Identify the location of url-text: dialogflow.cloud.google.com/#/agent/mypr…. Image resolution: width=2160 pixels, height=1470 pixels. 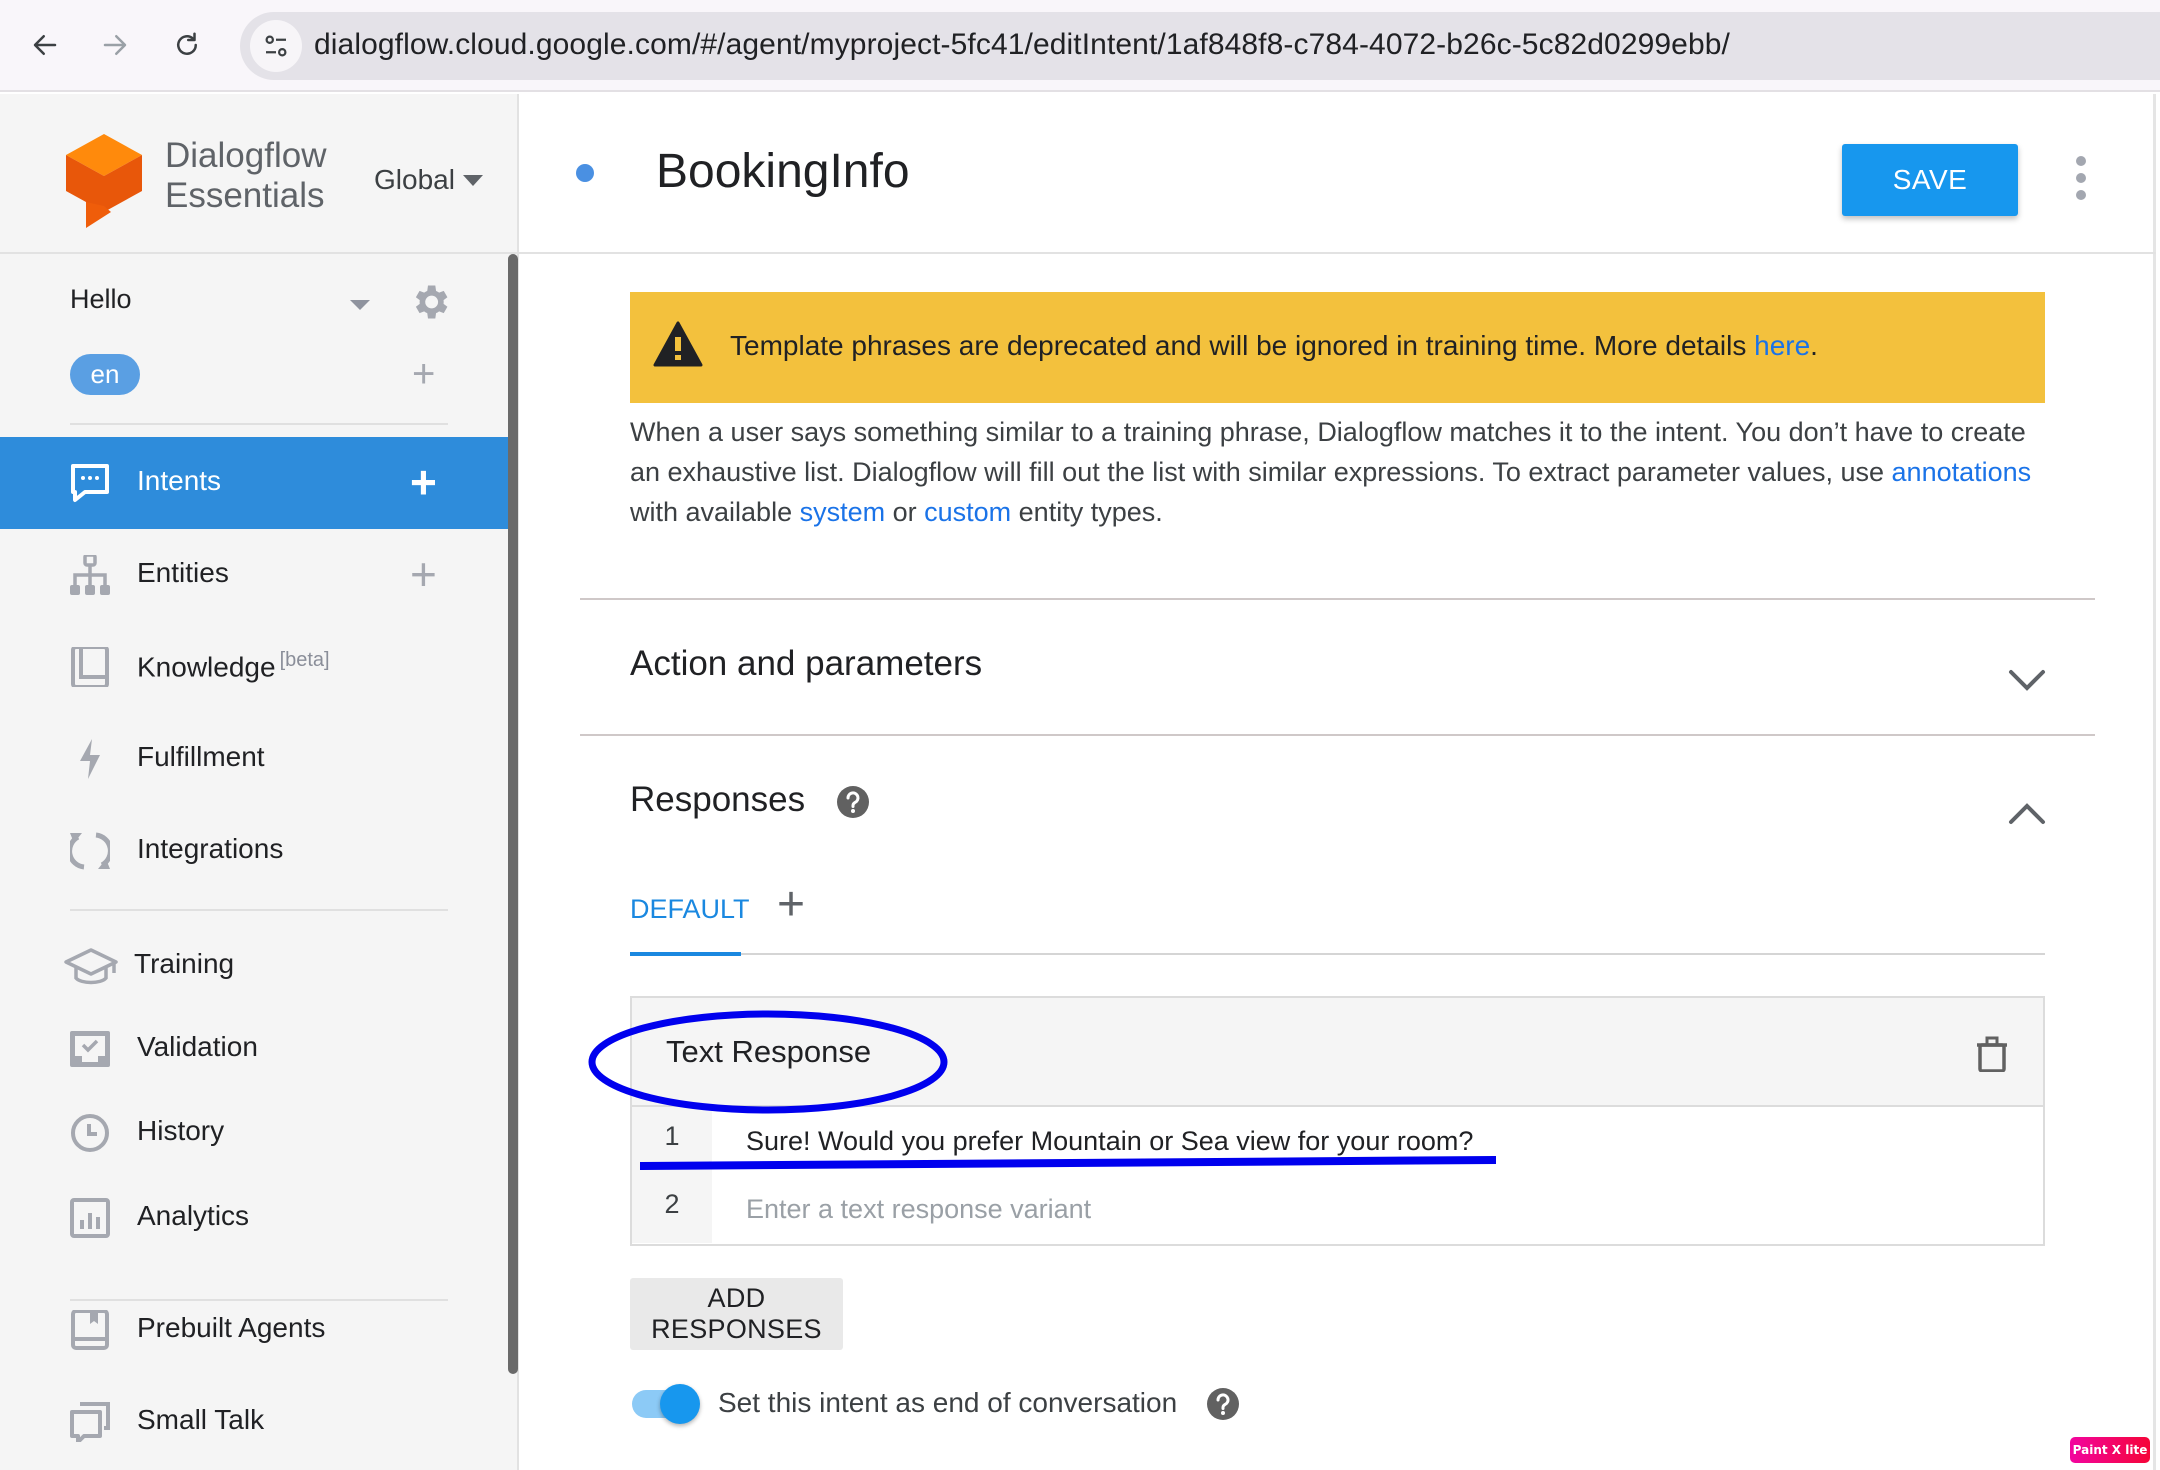
(1022, 45).